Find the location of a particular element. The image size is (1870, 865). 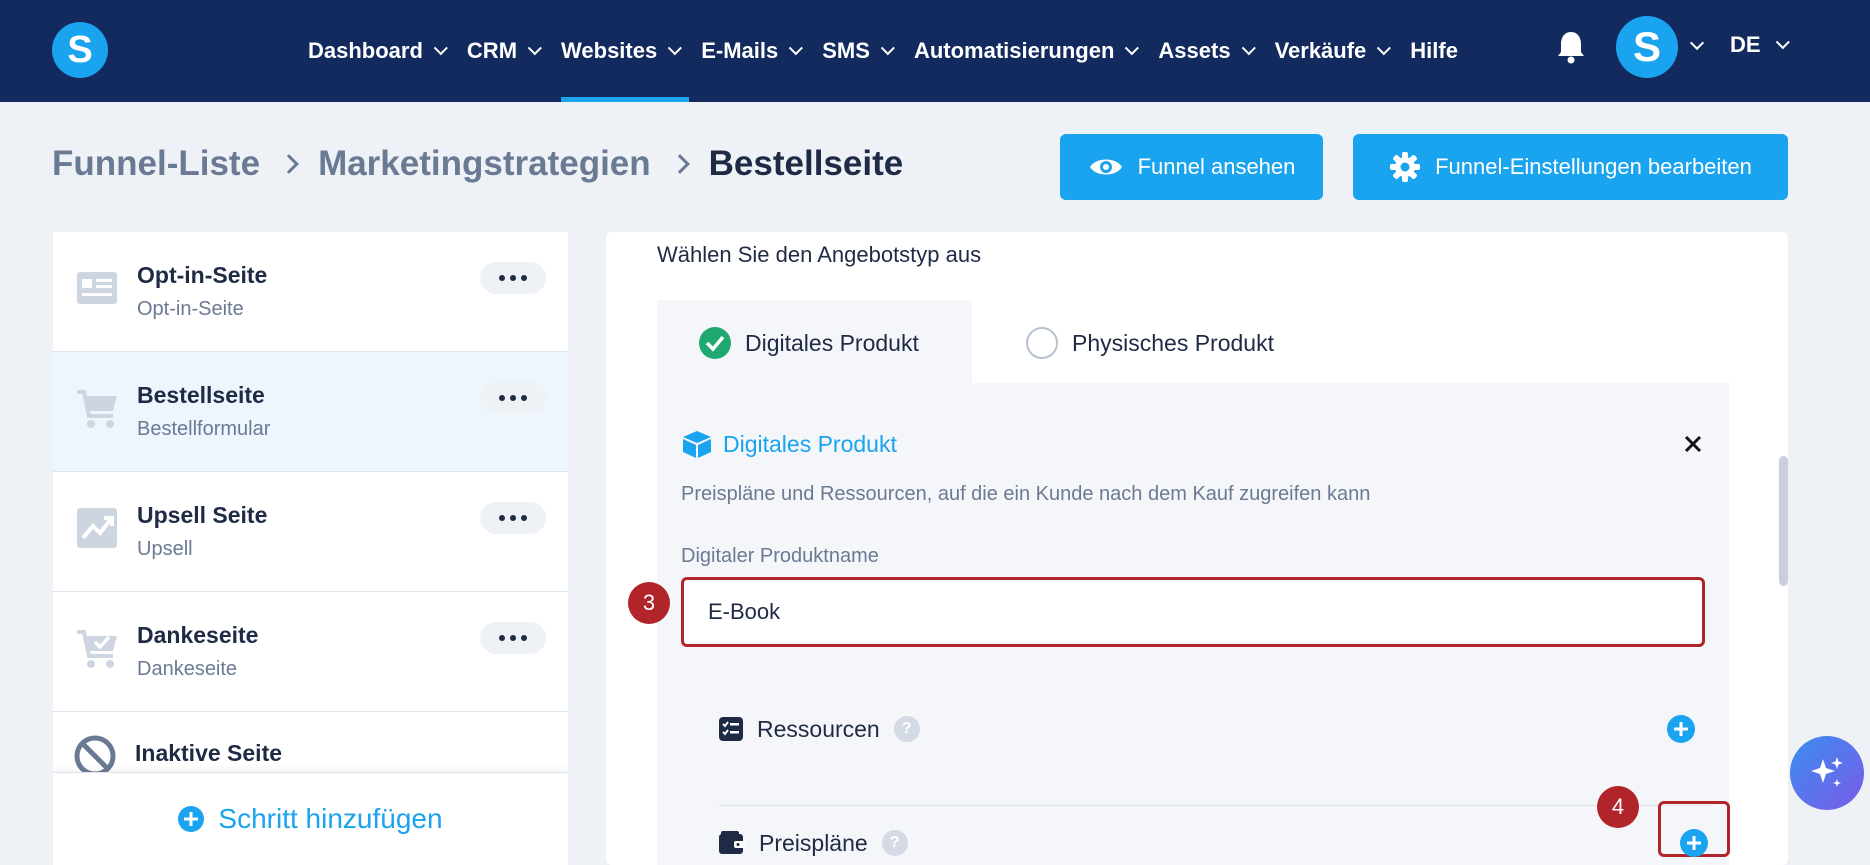

breadcrumb-funnel: Marketingstrategien is located at coordinates (484, 164).